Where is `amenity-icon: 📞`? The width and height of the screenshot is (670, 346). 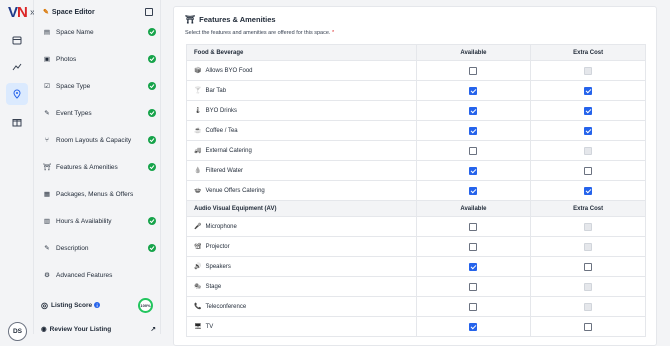
amenity-icon: 📞 is located at coordinates (198, 307).